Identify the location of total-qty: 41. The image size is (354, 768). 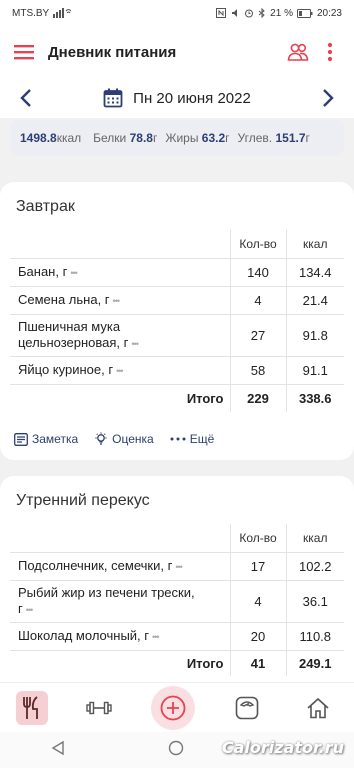
(258, 662).